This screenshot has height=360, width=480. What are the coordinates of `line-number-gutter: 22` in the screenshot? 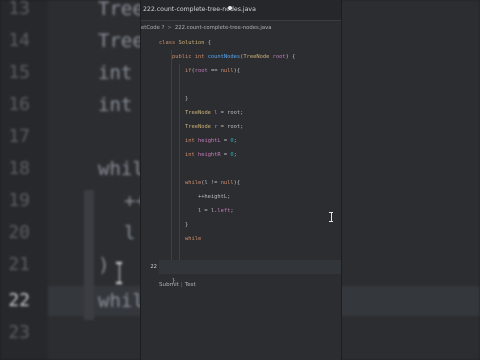 It's located at (149, 156).